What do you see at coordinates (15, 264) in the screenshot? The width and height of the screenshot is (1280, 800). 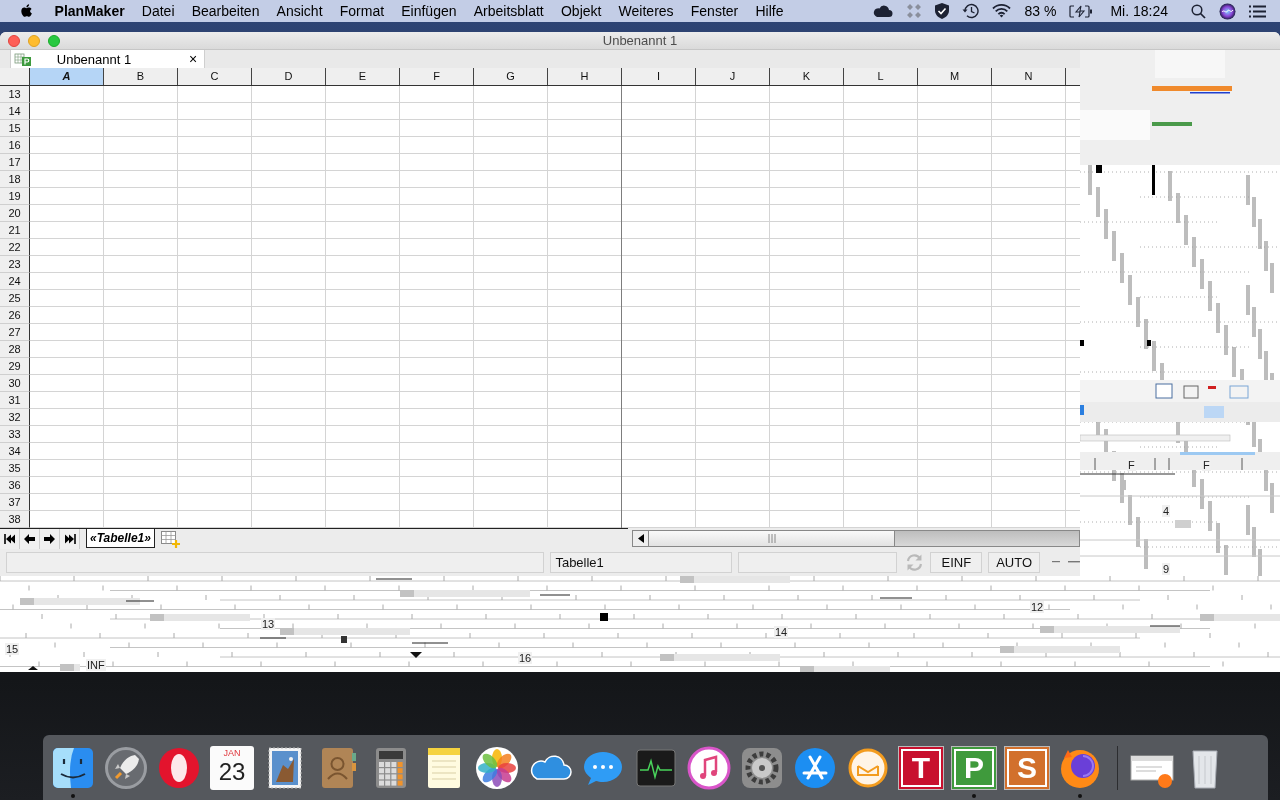 I see `row-header: 23` at bounding box center [15, 264].